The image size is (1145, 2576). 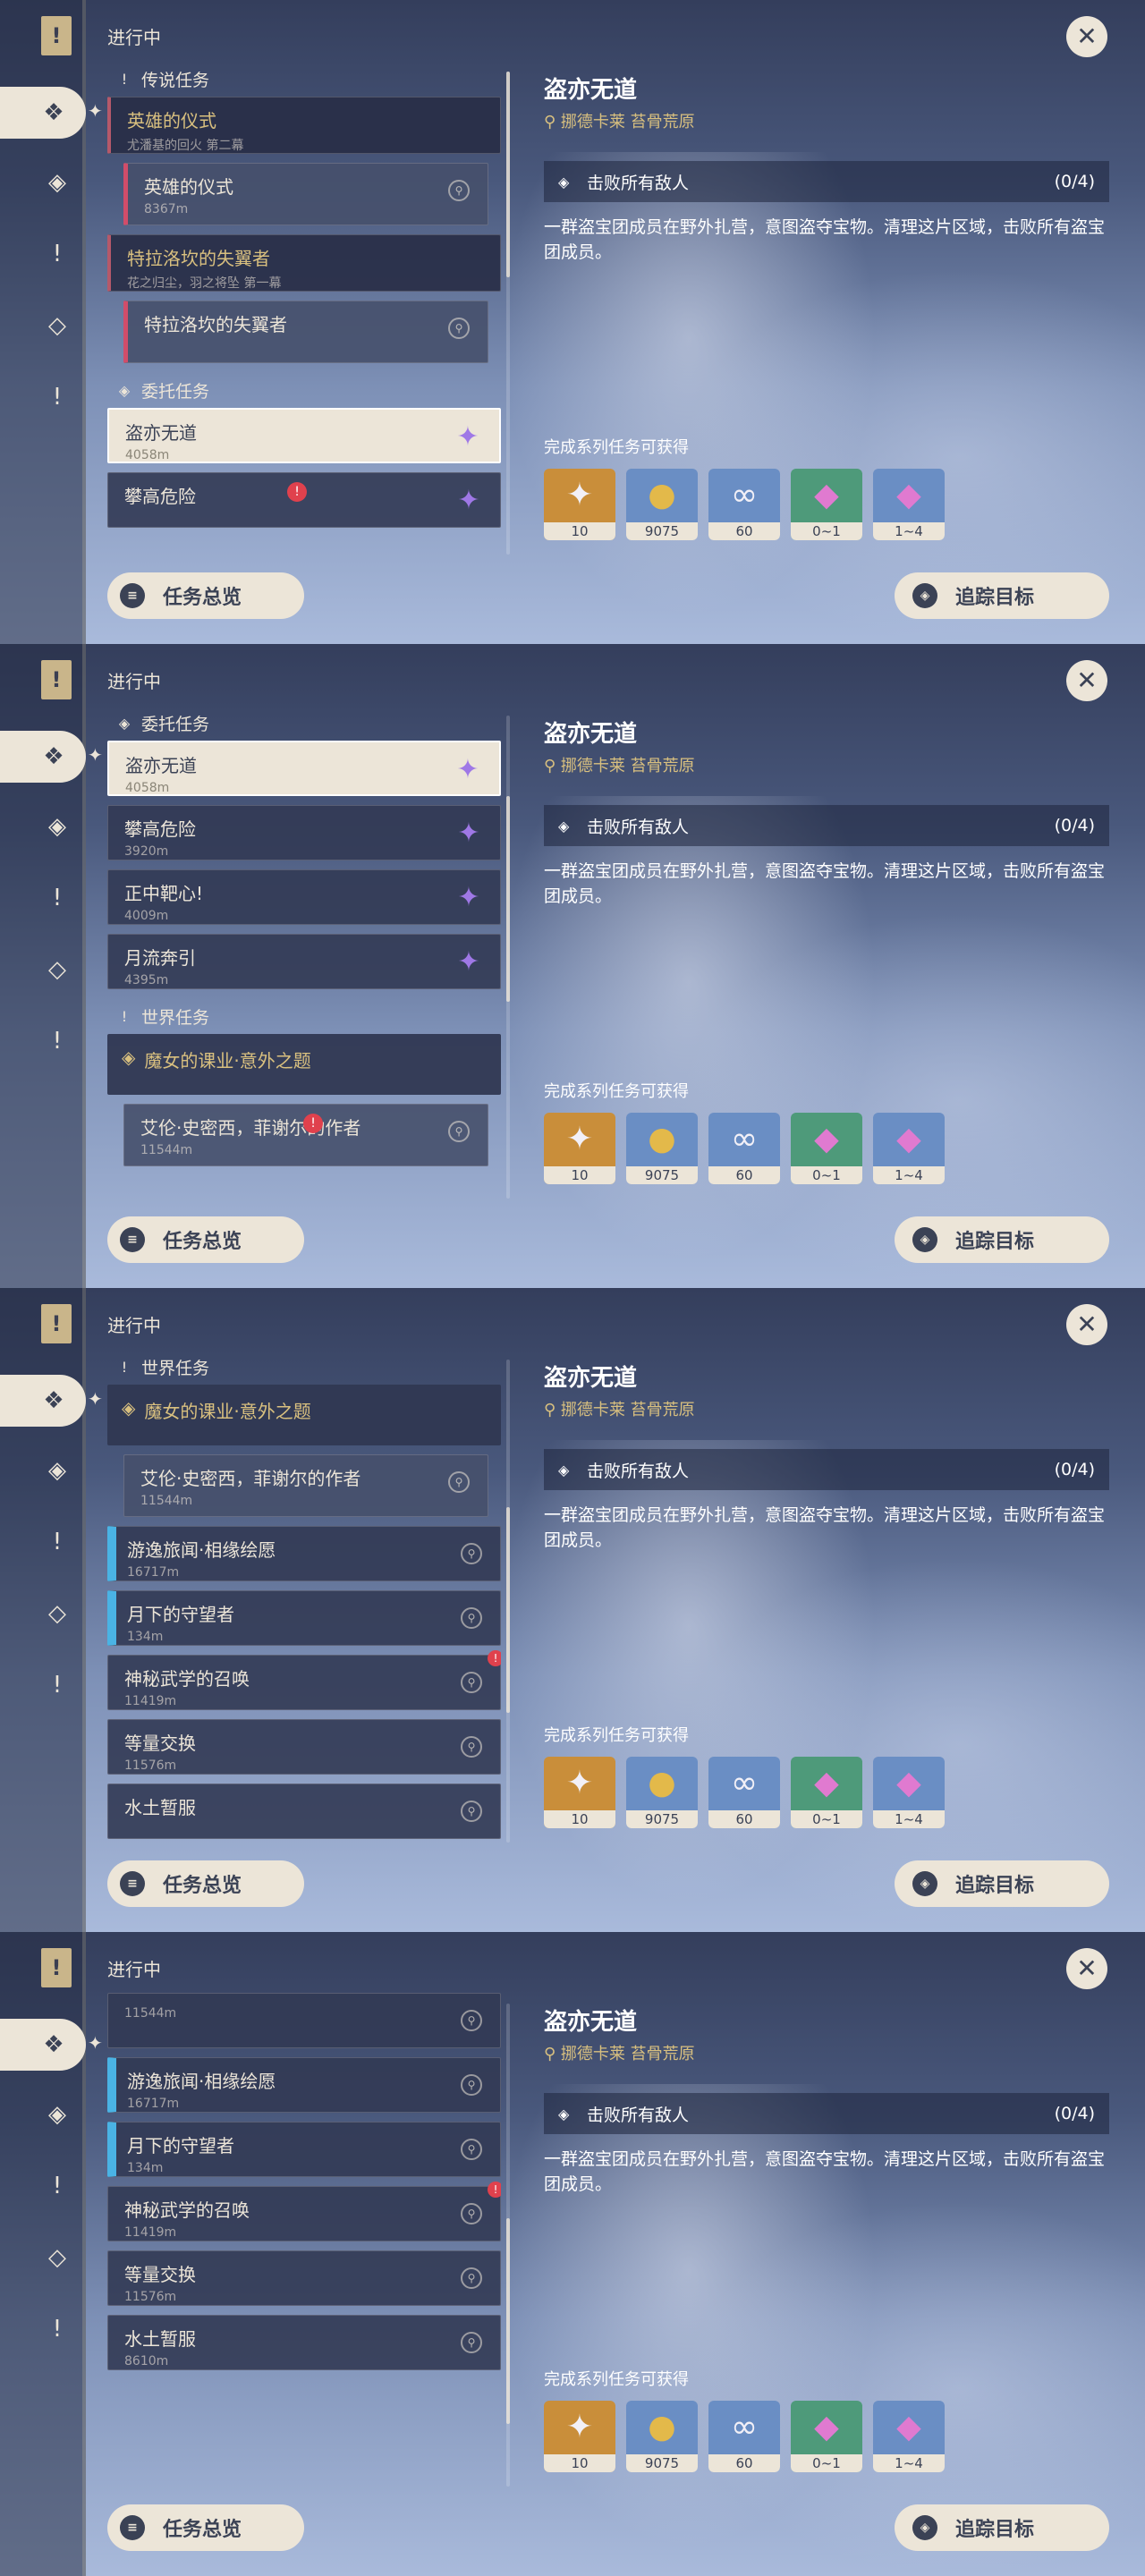 I want to click on quest-list-item: 水土暂服 ⚲, so click(x=304, y=1811).